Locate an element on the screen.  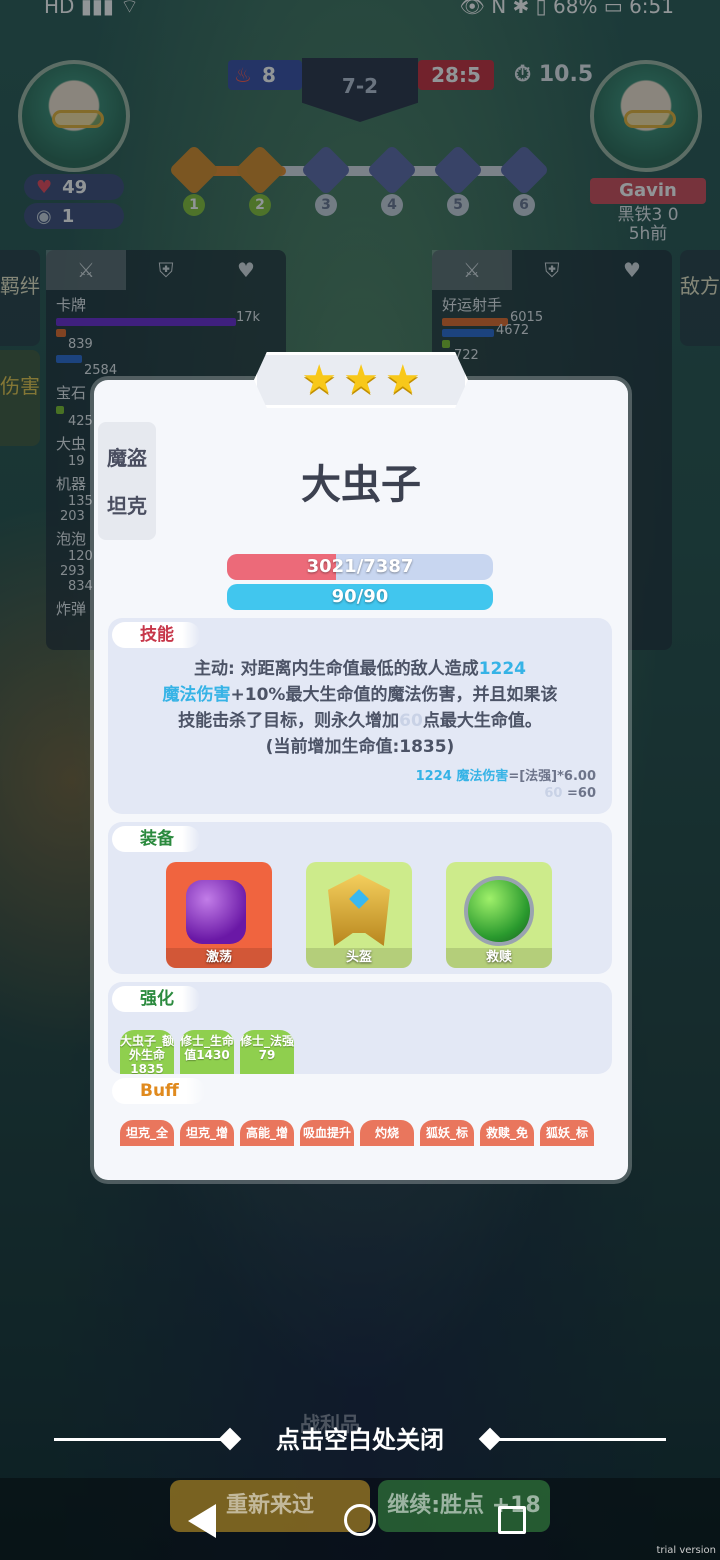
mp-text: 90/90 is located at coordinates (360, 596).